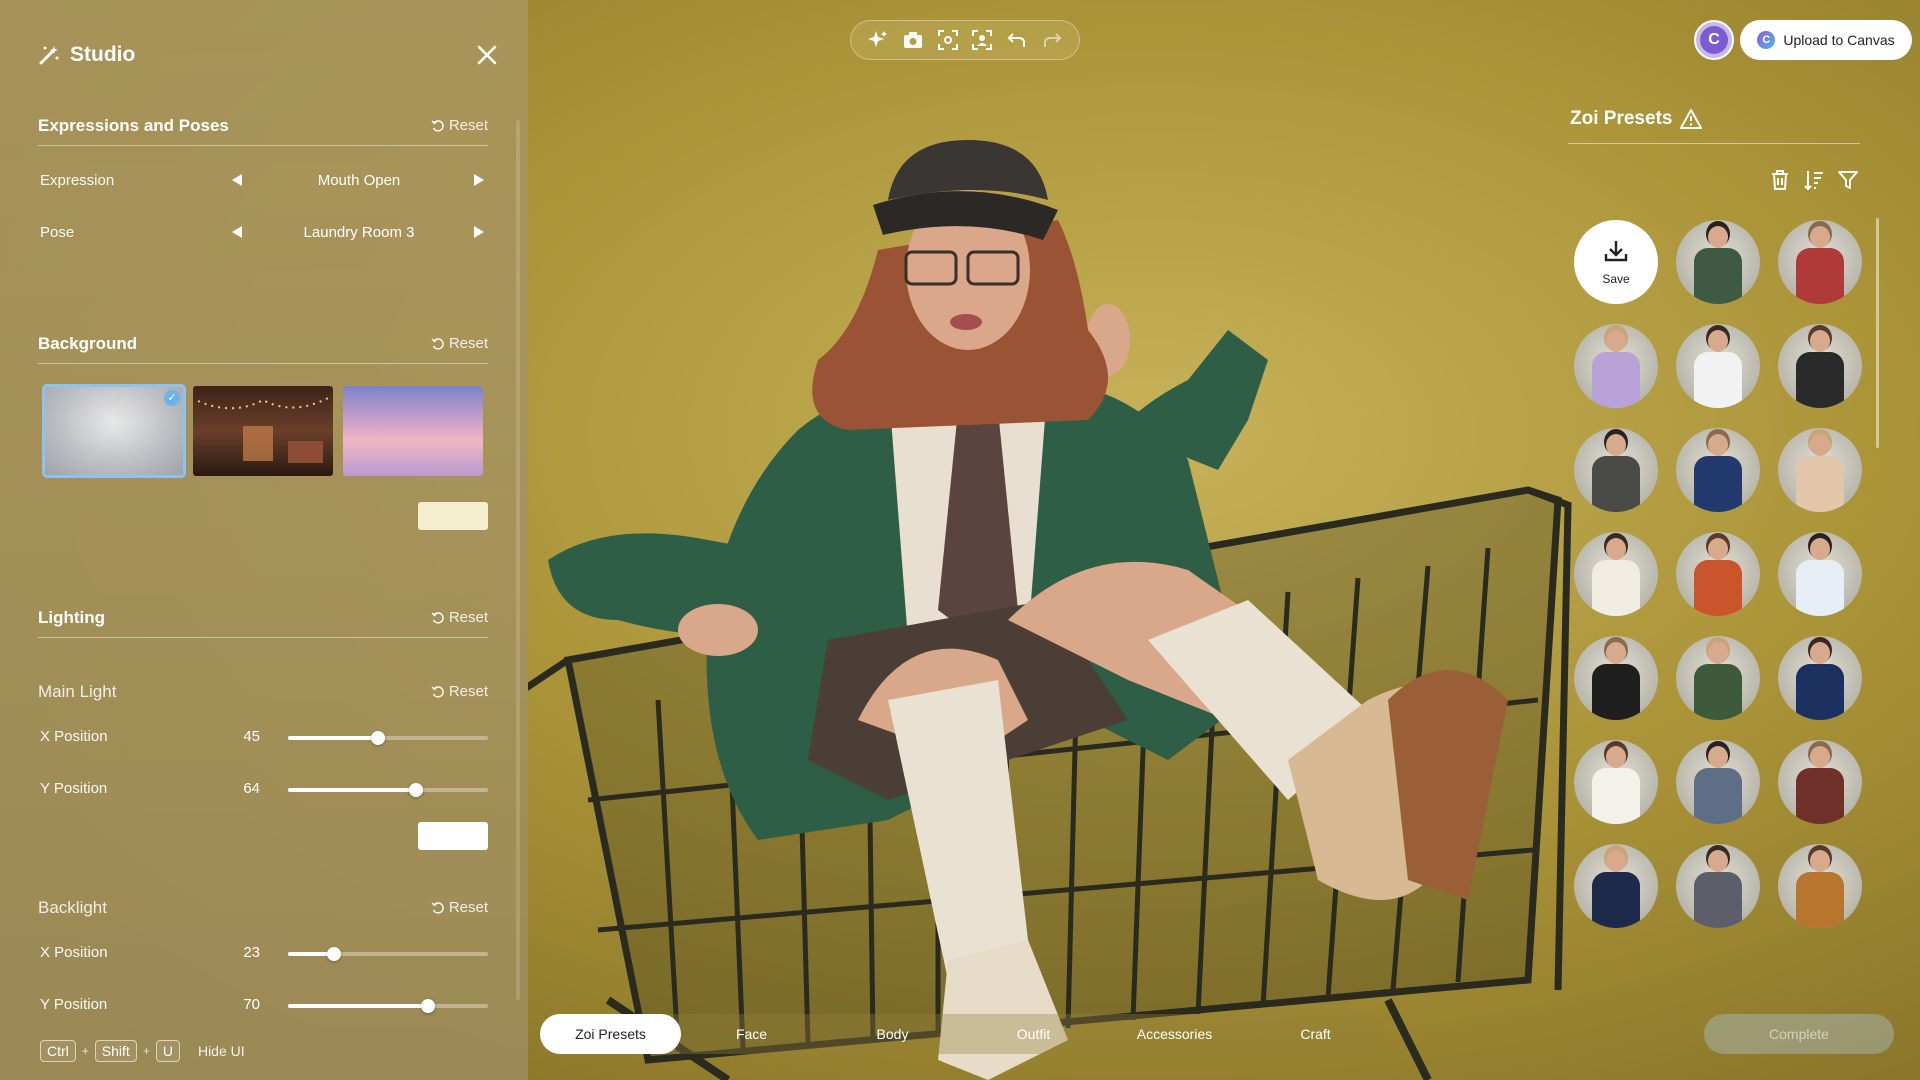 Image resolution: width=1920 pixels, height=1080 pixels. What do you see at coordinates (518, 560) in the screenshot?
I see `panel-scrollbar` at bounding box center [518, 560].